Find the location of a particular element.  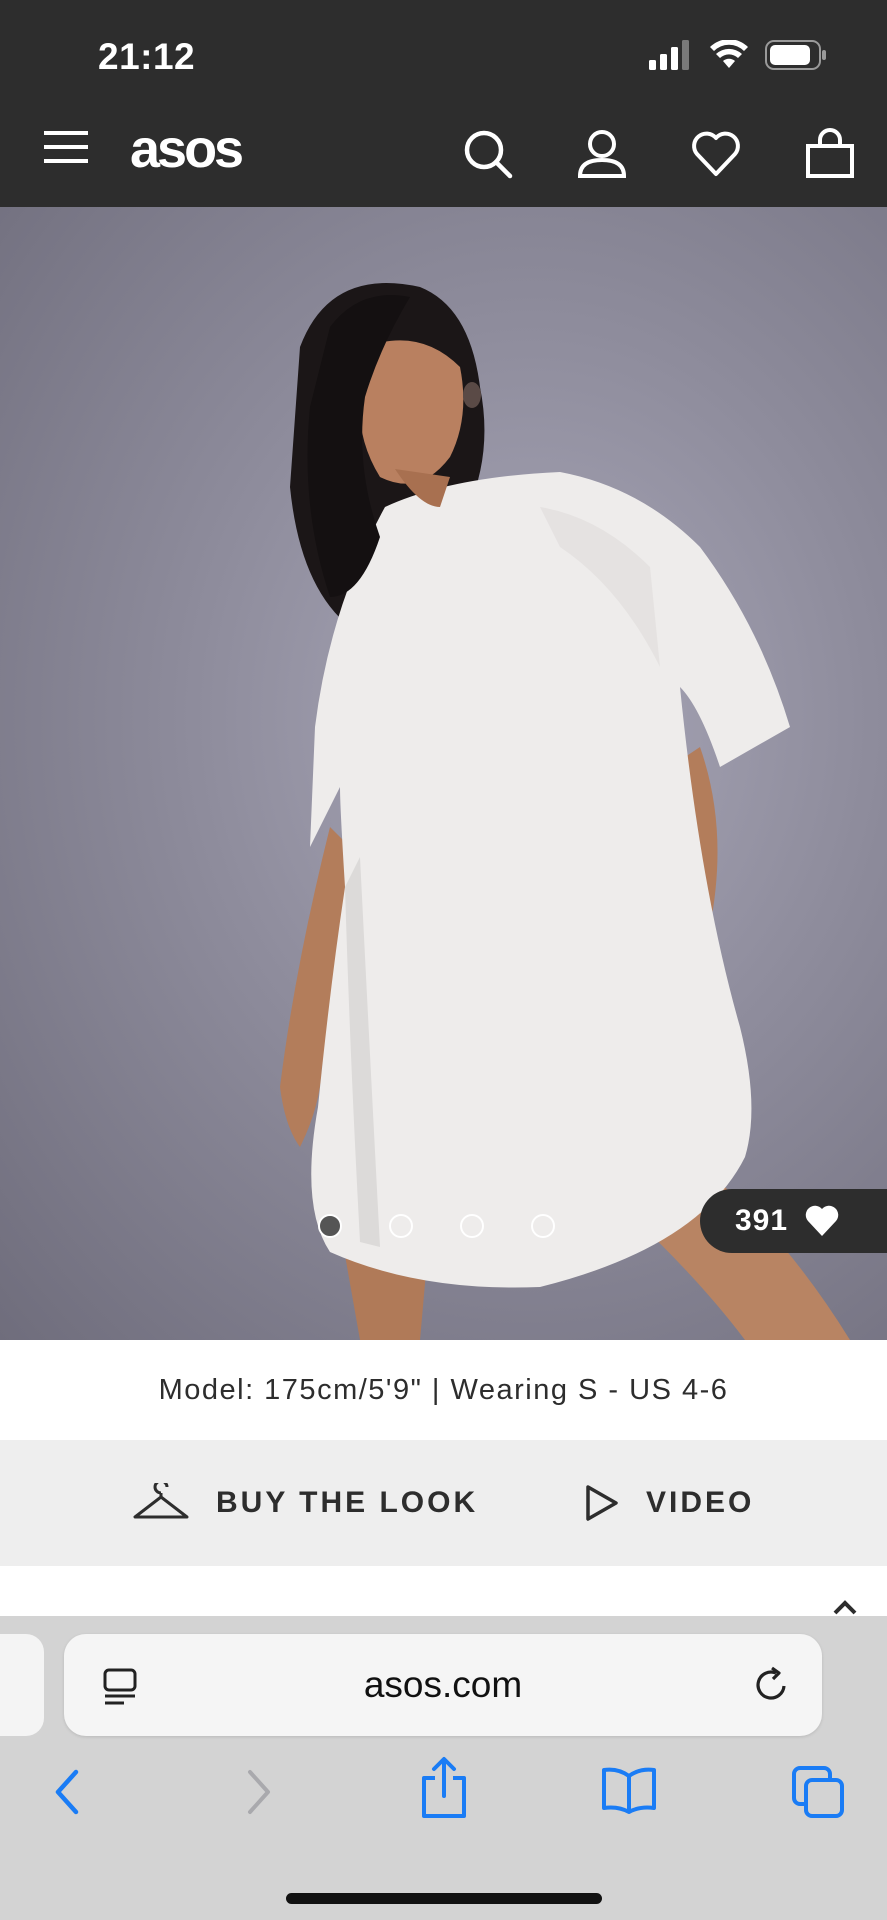

wishlist-heart-icon is located at coordinates (716, 154).